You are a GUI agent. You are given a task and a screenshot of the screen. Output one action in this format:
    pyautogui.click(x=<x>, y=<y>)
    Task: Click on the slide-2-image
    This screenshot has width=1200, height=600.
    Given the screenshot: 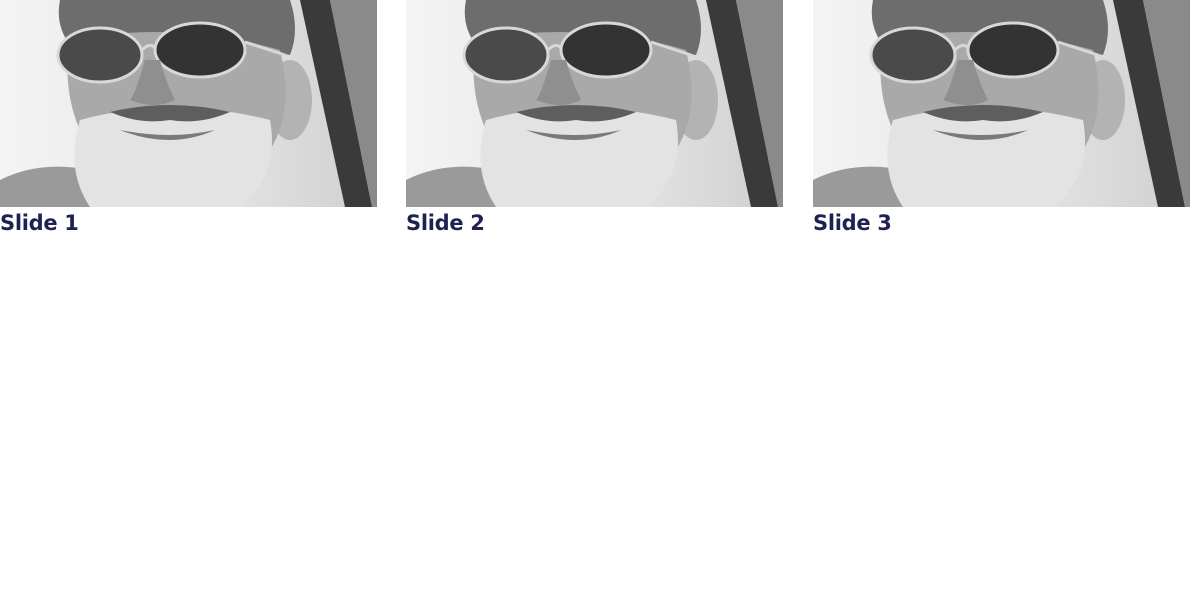 What is the action you would take?
    pyautogui.click(x=594, y=103)
    